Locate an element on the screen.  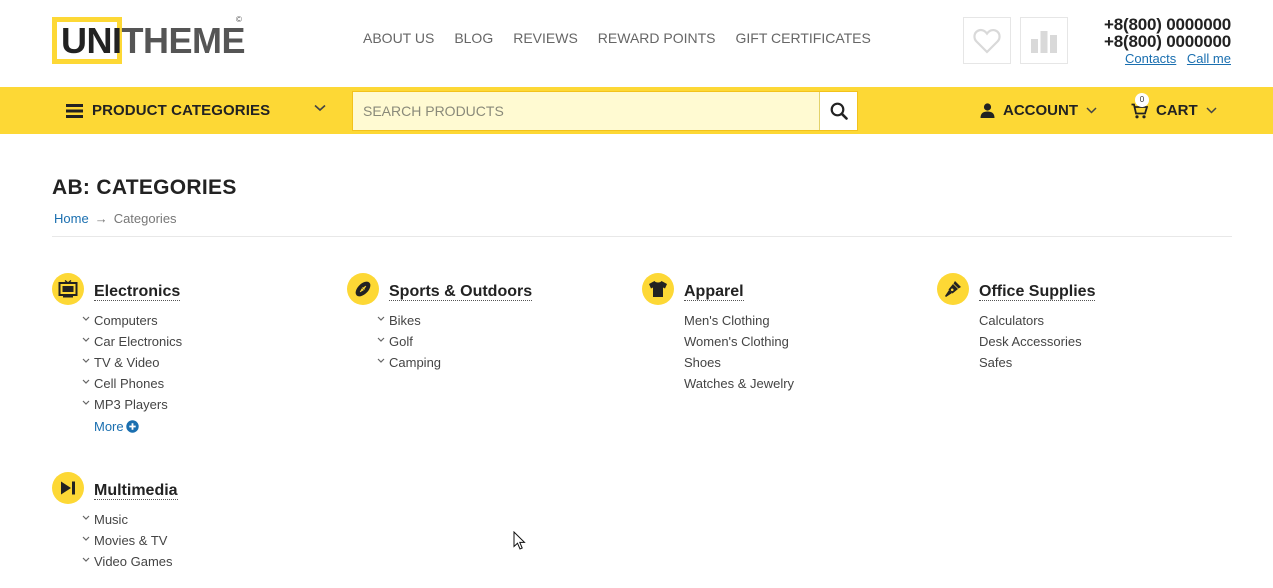
bar-chart-icon is located at coordinates (1044, 41).